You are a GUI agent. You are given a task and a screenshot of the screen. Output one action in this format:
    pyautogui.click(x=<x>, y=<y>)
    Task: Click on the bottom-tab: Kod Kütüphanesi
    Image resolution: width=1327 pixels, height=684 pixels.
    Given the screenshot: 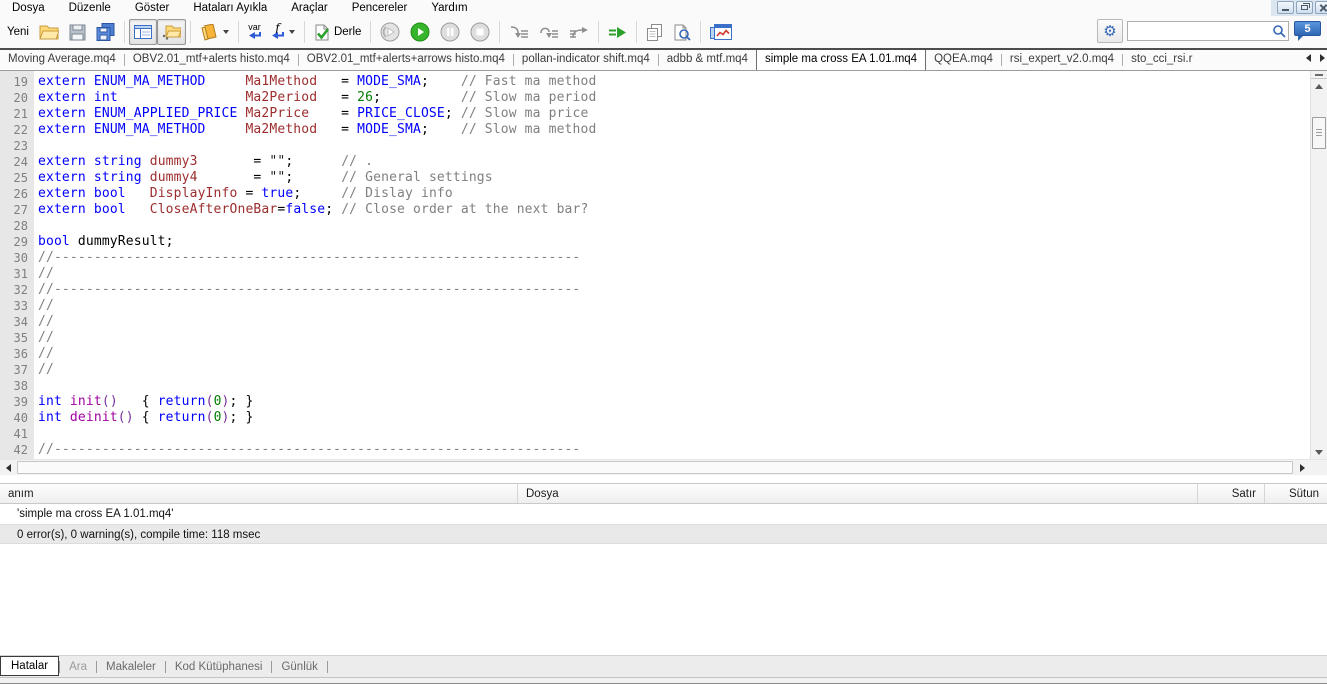 What is the action you would take?
    pyautogui.click(x=219, y=667)
    